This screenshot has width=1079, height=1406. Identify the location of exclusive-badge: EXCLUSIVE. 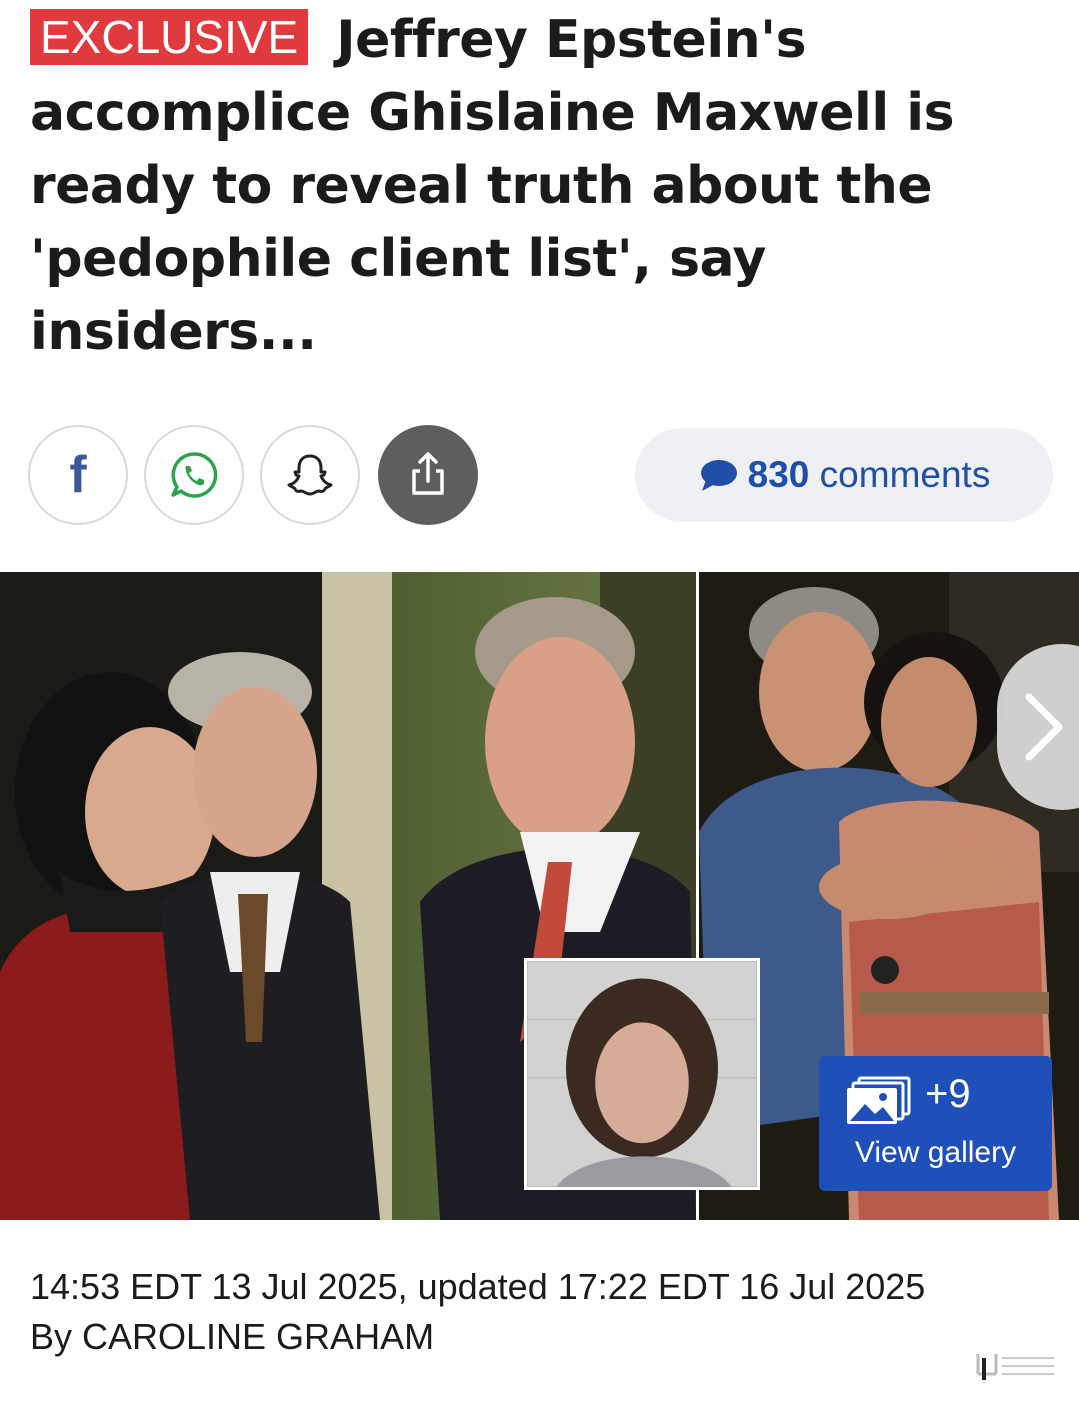
(169, 37).